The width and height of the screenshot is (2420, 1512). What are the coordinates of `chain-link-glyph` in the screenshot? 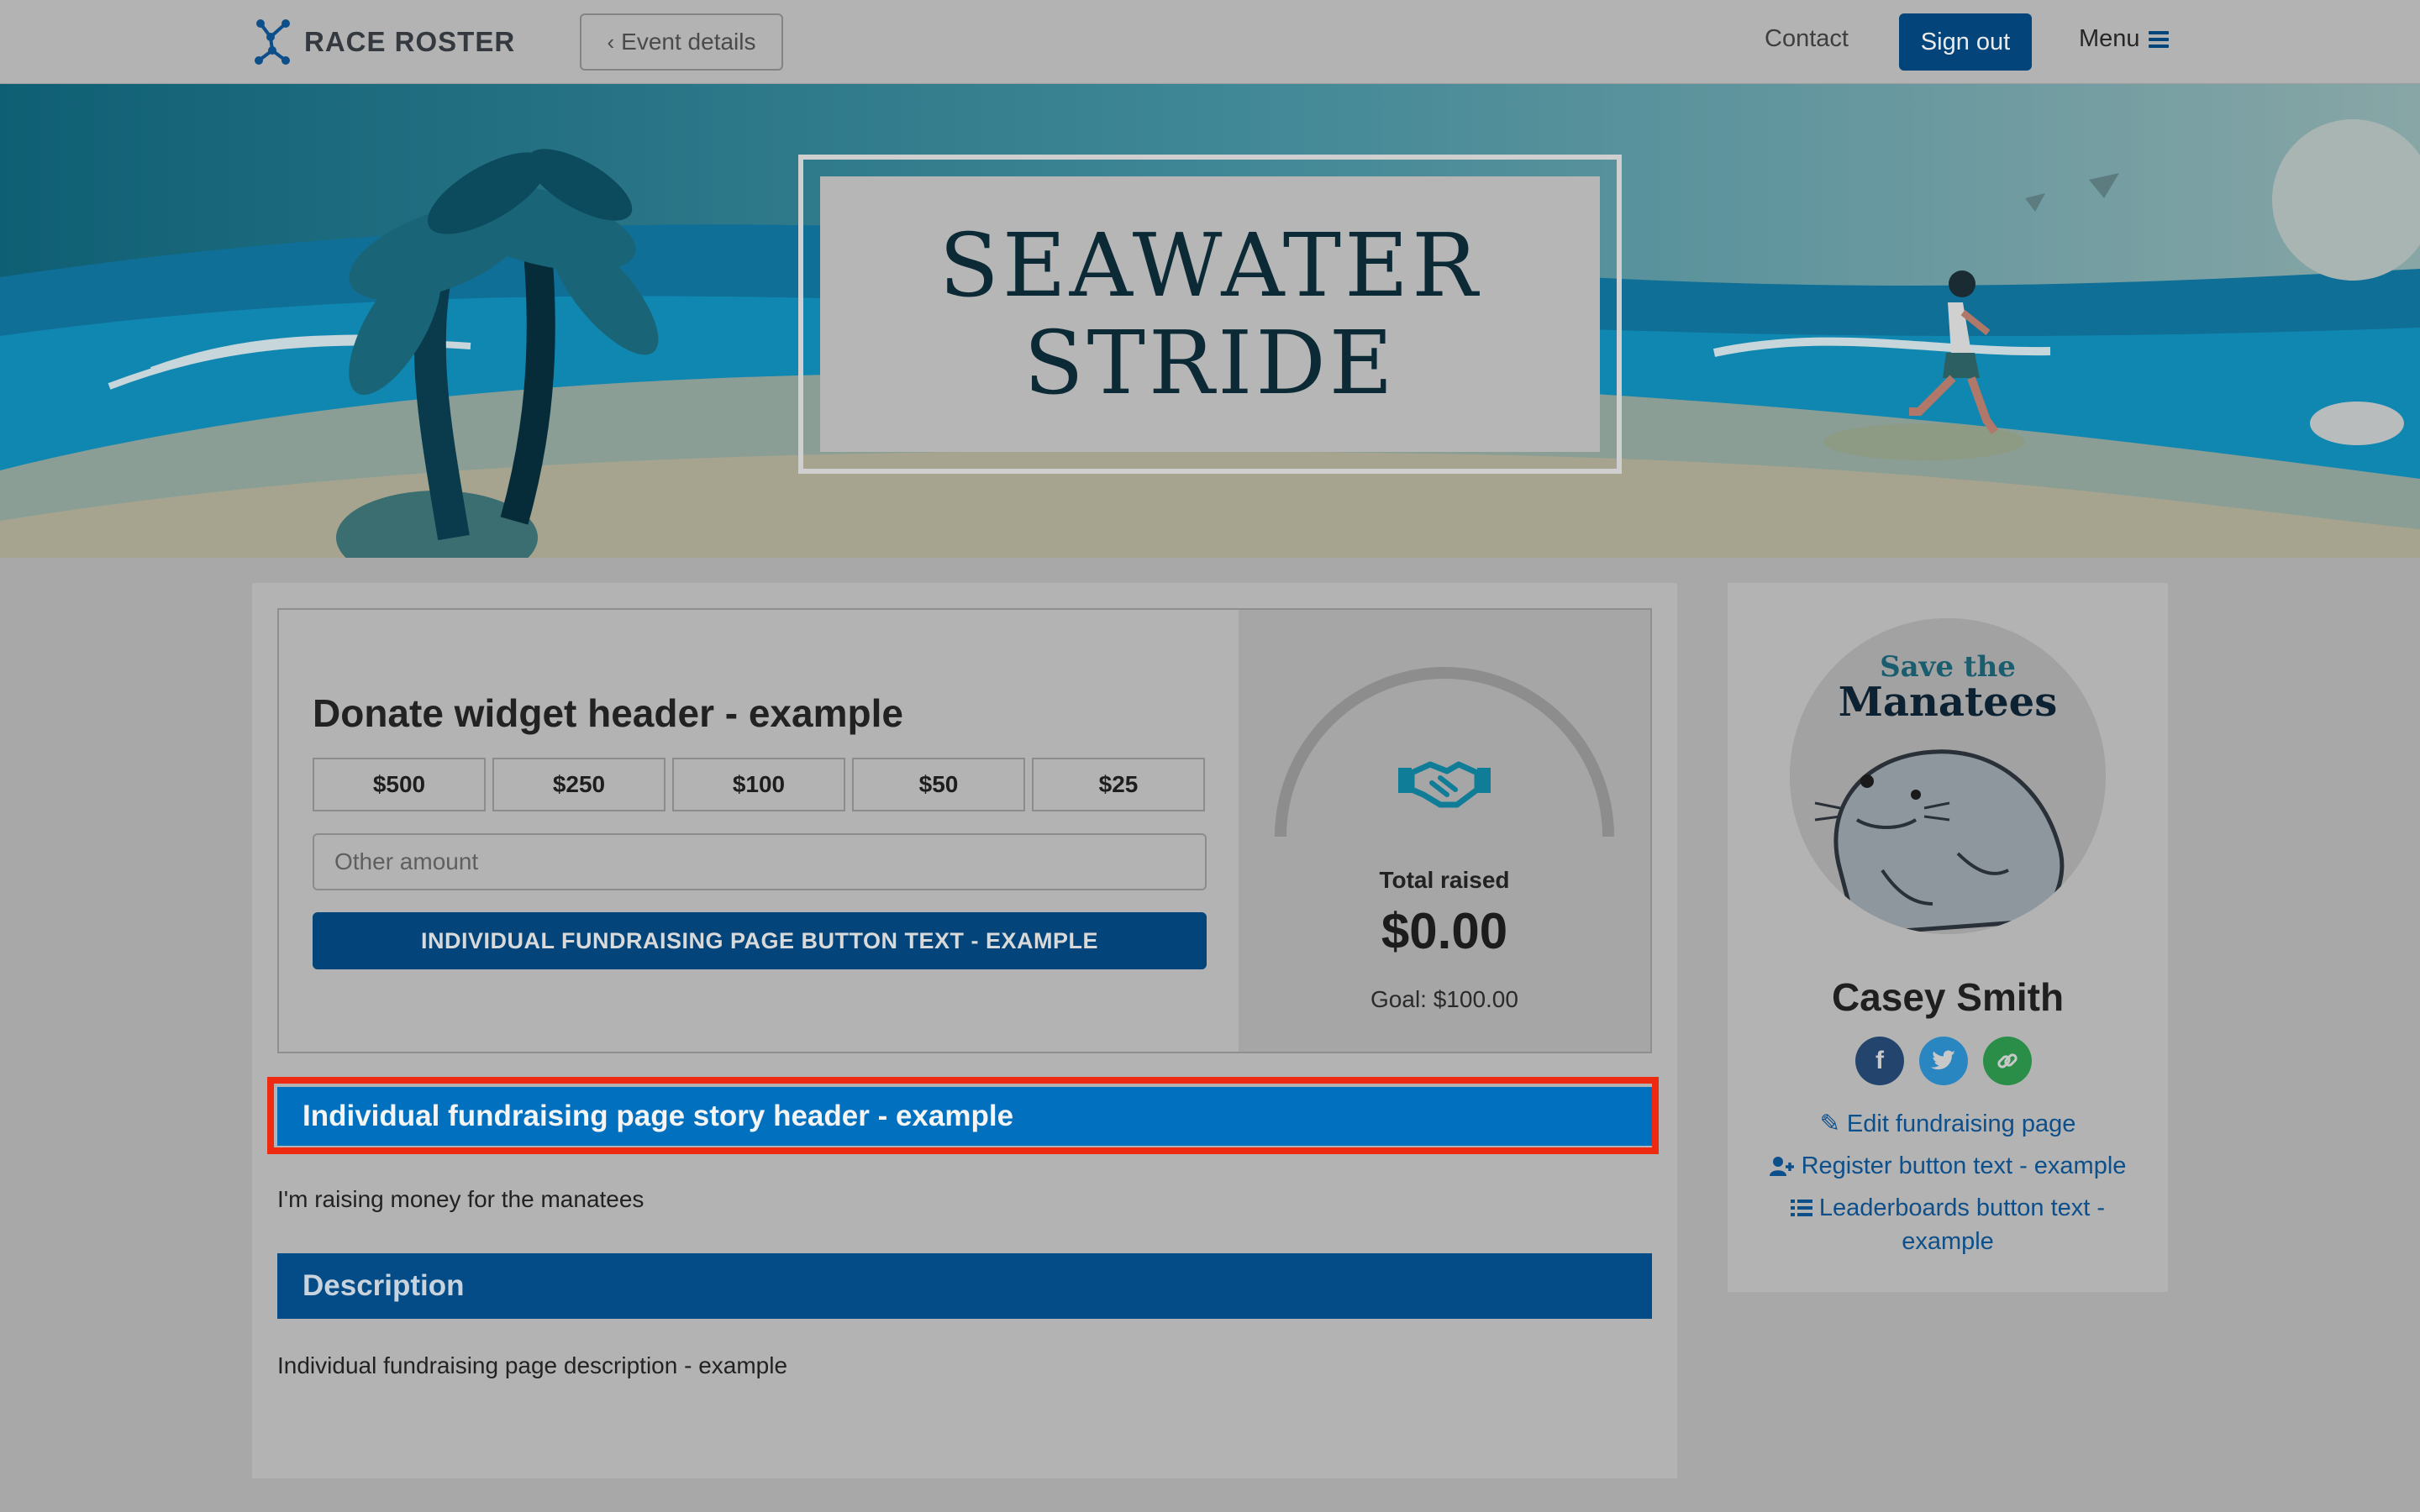 It's located at (2007, 1060).